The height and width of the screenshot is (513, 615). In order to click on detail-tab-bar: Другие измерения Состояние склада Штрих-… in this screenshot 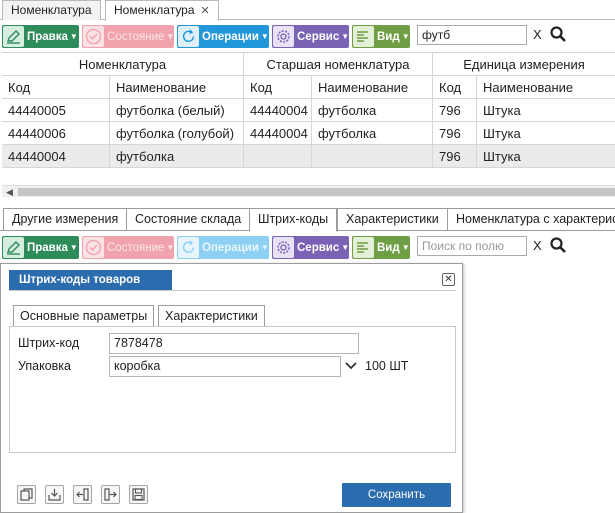, I will do `click(307, 220)`.